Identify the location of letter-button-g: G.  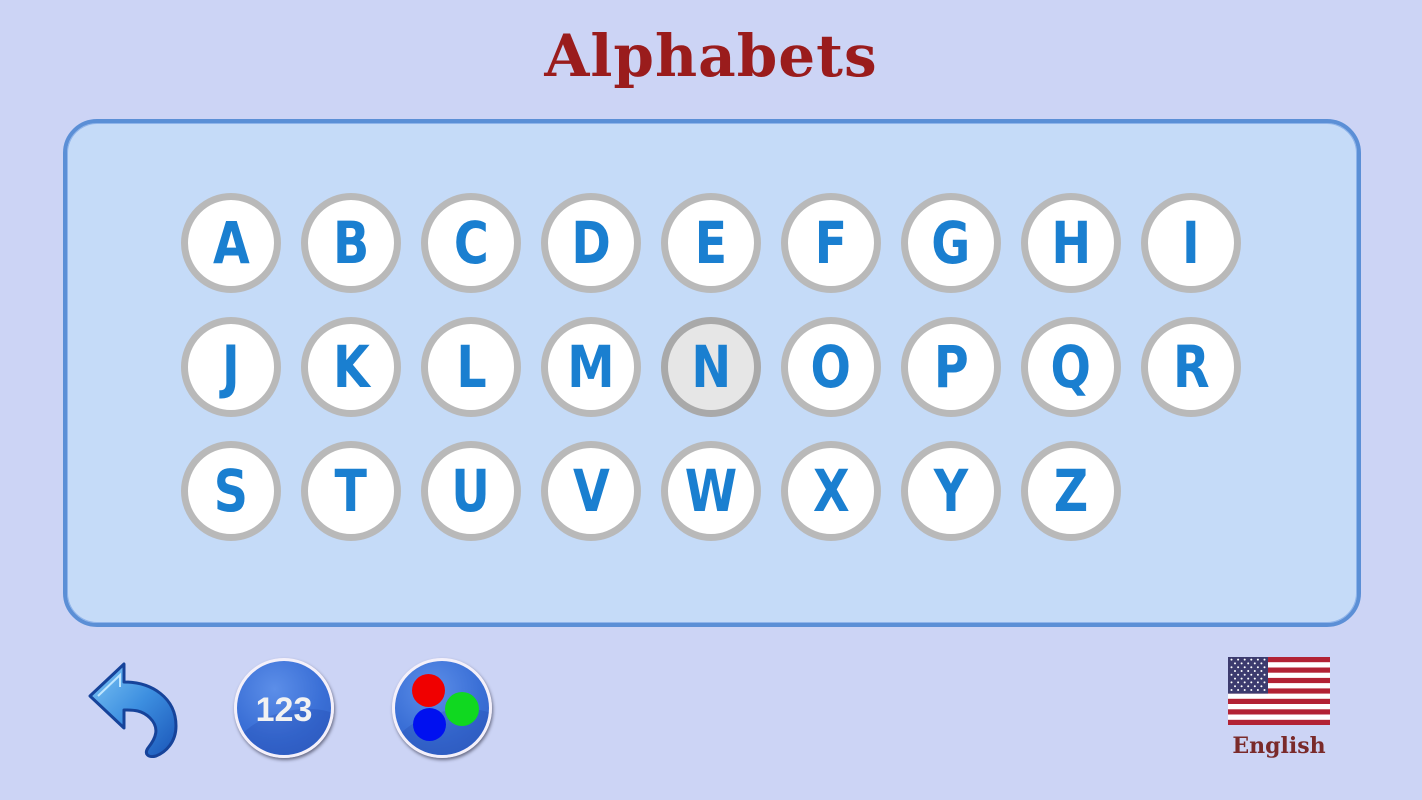
(951, 243).